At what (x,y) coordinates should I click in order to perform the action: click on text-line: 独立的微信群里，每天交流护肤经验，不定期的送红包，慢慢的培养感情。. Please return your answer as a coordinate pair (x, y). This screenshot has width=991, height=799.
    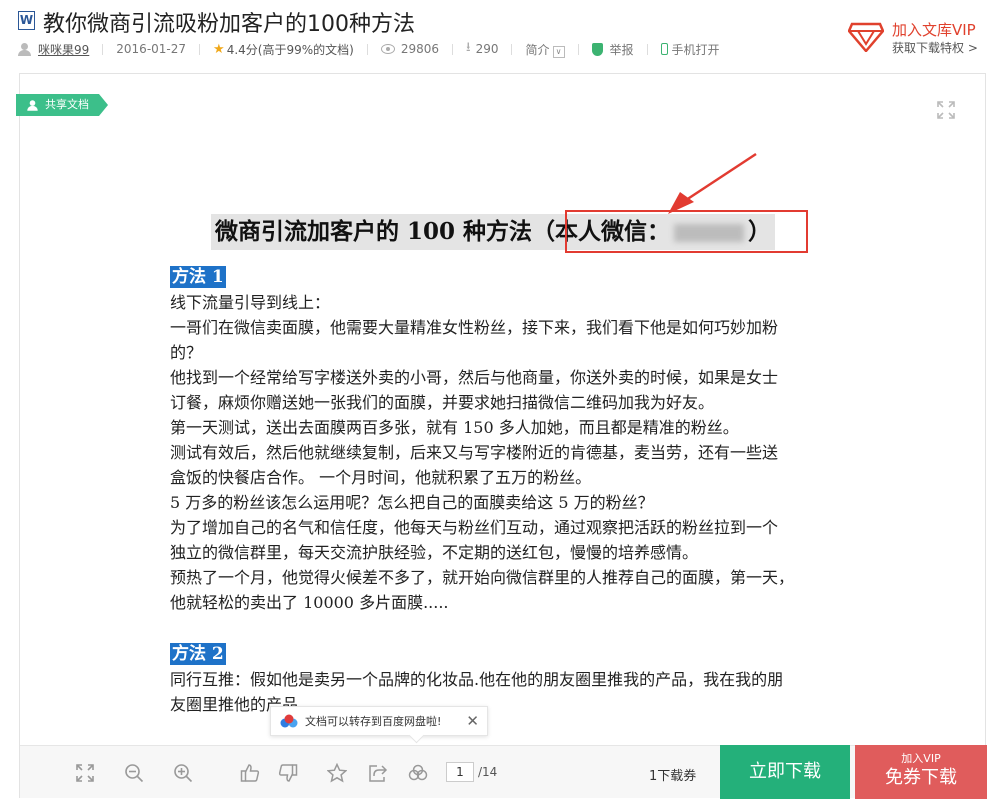
    Looking at the image, I should click on (434, 552).